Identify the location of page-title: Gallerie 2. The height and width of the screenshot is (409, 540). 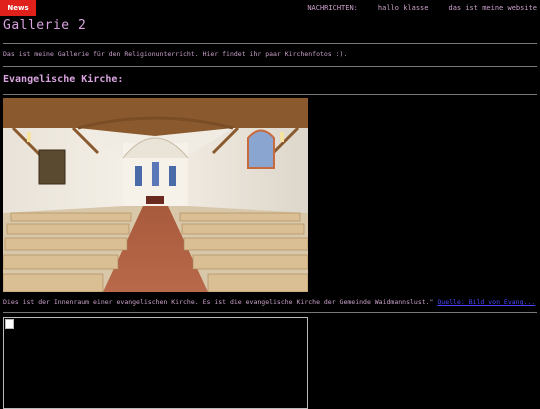
(45, 25).